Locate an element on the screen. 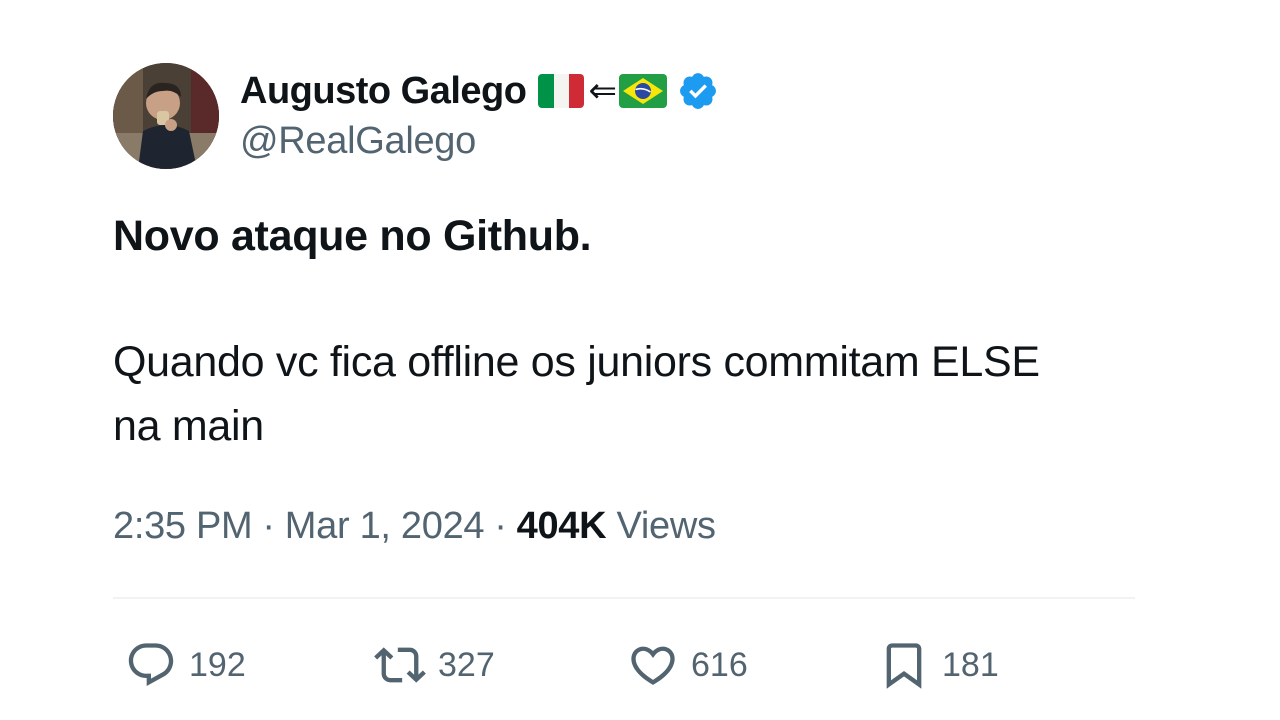  like-button: 616 is located at coordinates (687, 665).